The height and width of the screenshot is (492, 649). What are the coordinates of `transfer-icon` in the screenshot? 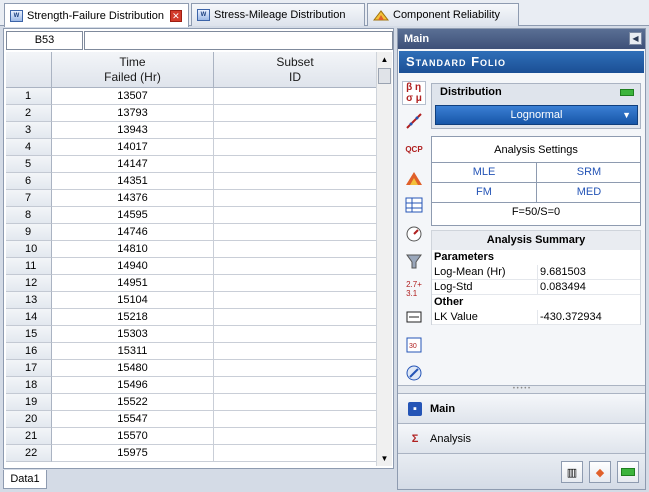 It's located at (414, 317).